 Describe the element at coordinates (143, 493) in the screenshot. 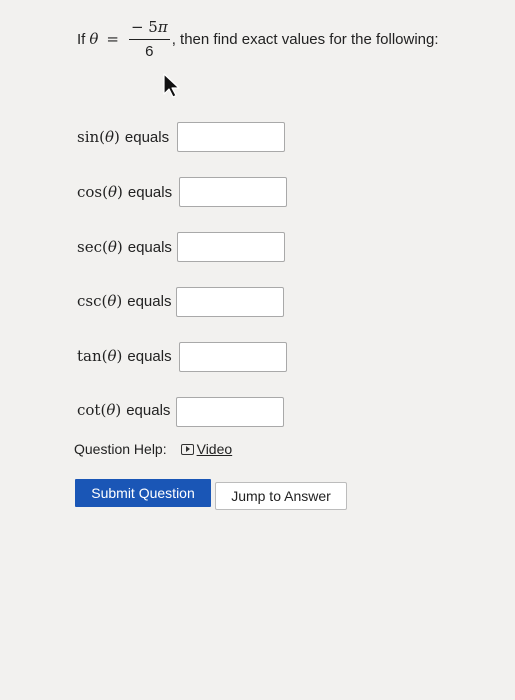

I see `submit-question-button: Submit Question` at that location.